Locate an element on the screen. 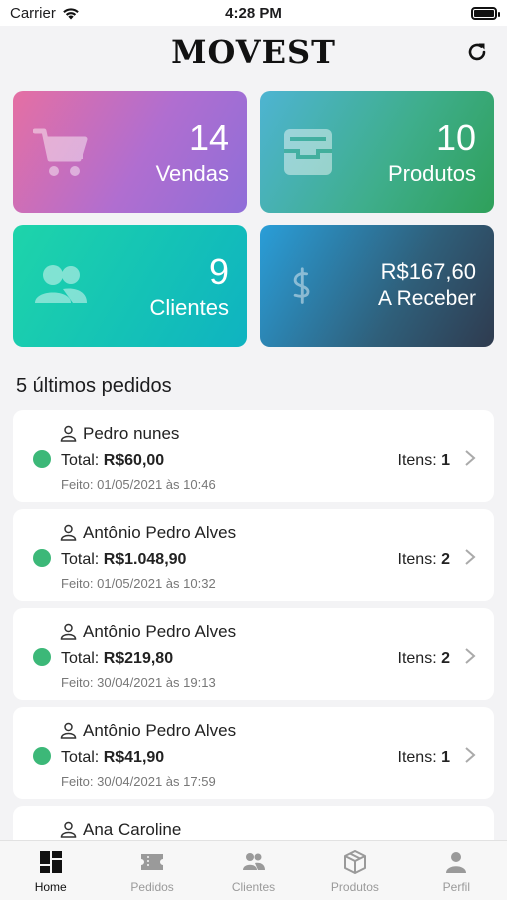  tab-bar: Home Pedidos Clientes Produtos Perfil is located at coordinates (253, 870).